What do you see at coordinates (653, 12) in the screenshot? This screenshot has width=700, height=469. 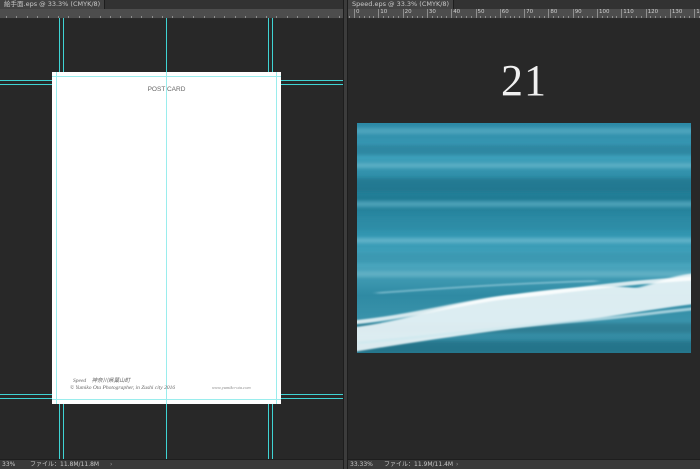 I see `ruler-label: 120` at bounding box center [653, 12].